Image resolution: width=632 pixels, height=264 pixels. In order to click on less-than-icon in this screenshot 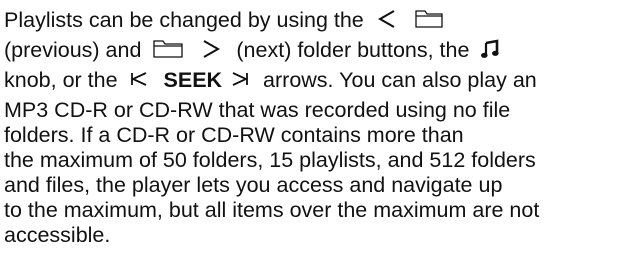, I will do `click(387, 19)`.